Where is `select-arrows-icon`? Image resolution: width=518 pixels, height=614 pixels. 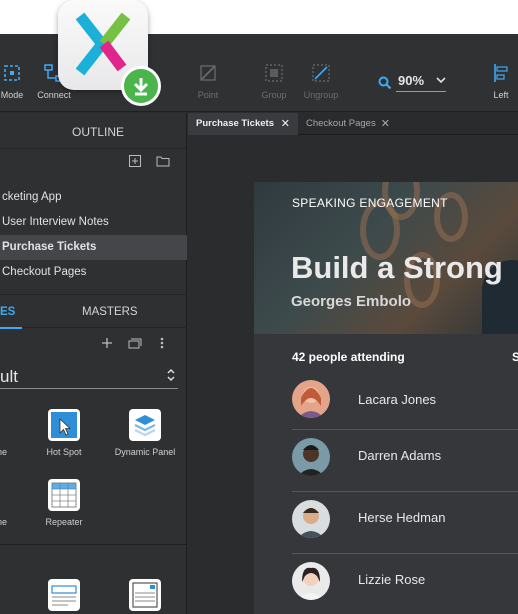
select-arrows-icon is located at coordinates (171, 375).